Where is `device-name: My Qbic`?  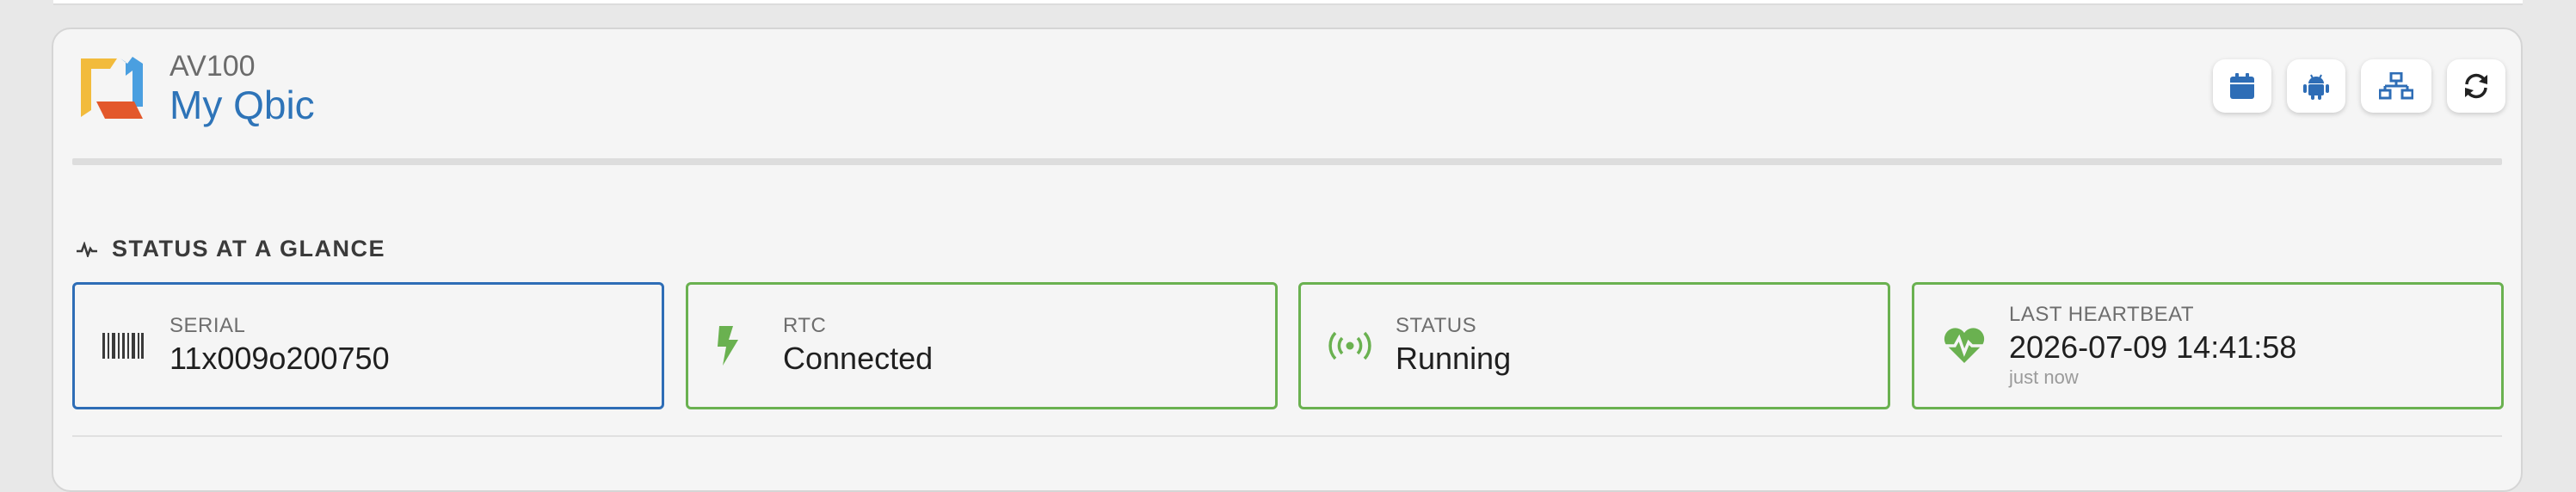
device-name: My Qbic is located at coordinates (242, 105).